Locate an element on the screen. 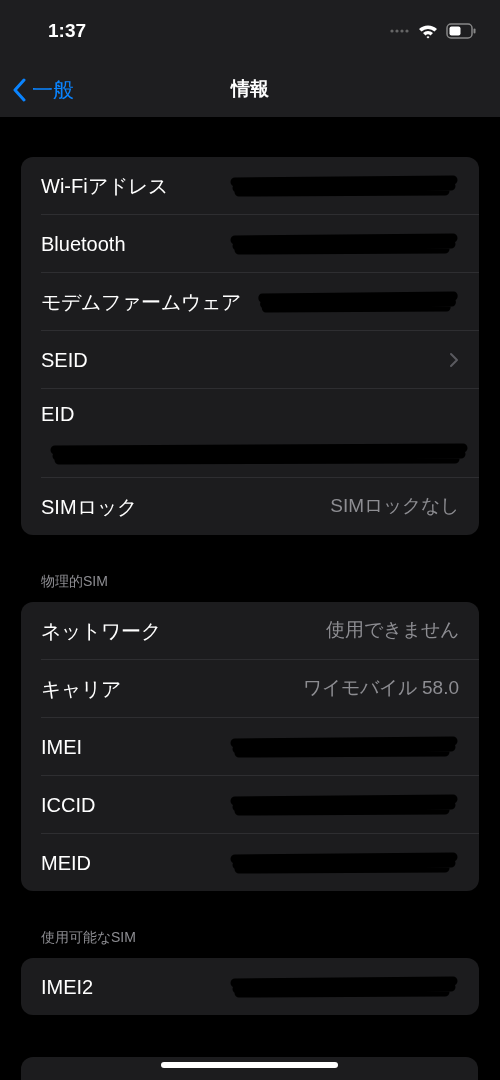  row-label: Wi-Fiアドレス is located at coordinates (104, 186).